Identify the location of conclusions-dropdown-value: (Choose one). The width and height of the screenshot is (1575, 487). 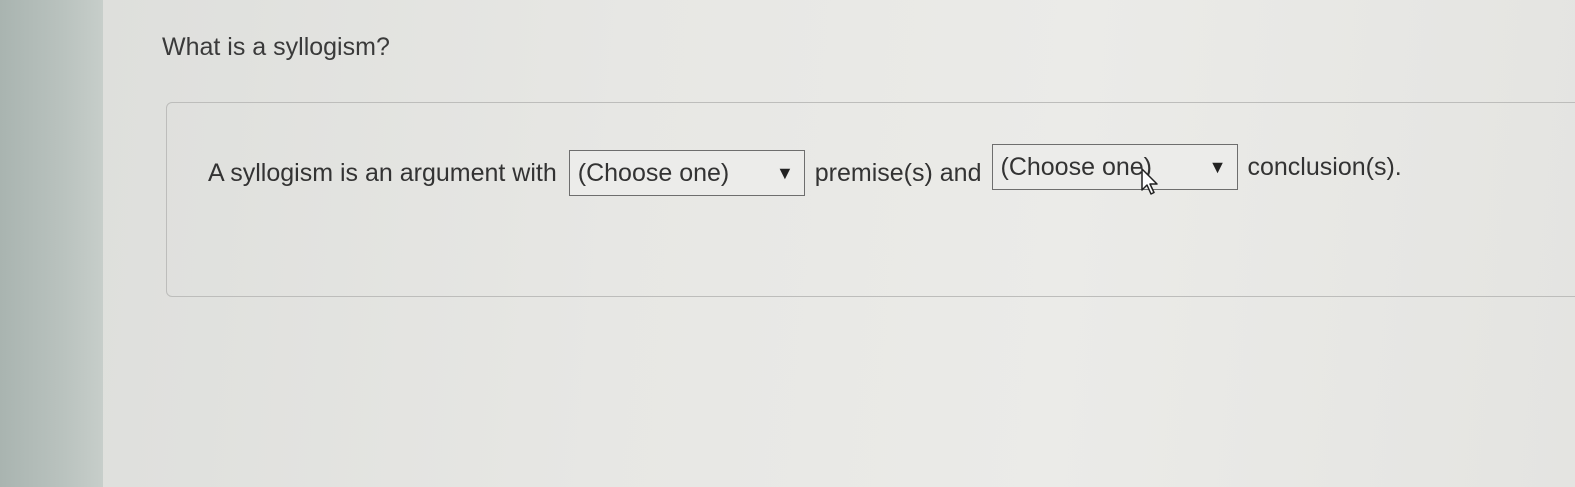
(1076, 166).